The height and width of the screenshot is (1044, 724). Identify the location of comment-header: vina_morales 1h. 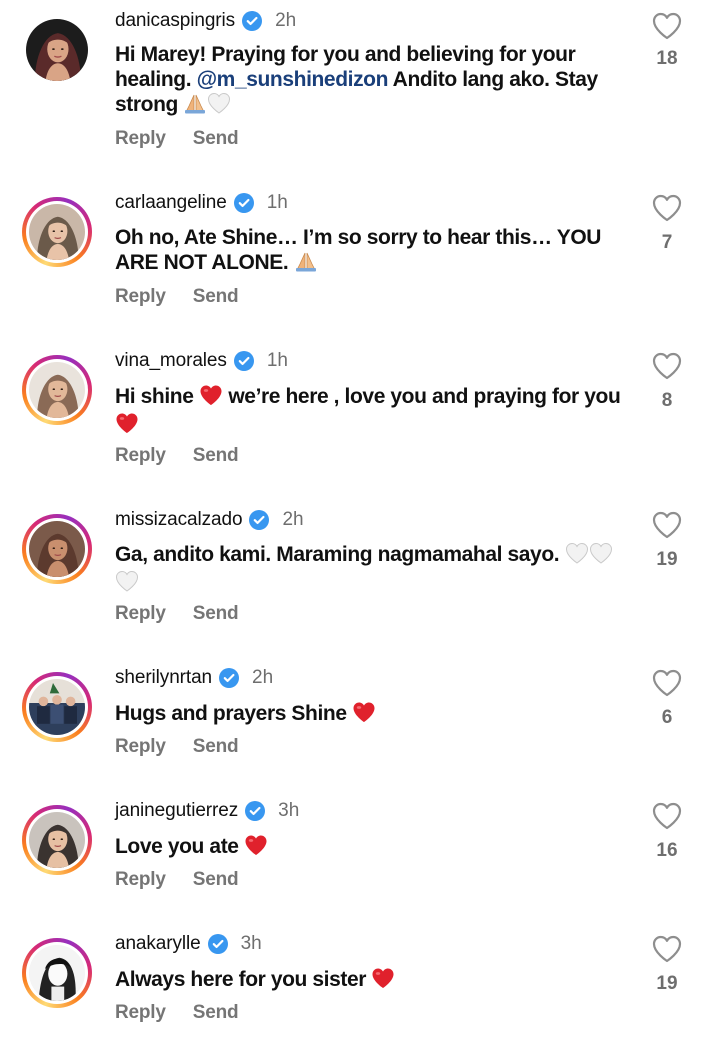
(201, 361).